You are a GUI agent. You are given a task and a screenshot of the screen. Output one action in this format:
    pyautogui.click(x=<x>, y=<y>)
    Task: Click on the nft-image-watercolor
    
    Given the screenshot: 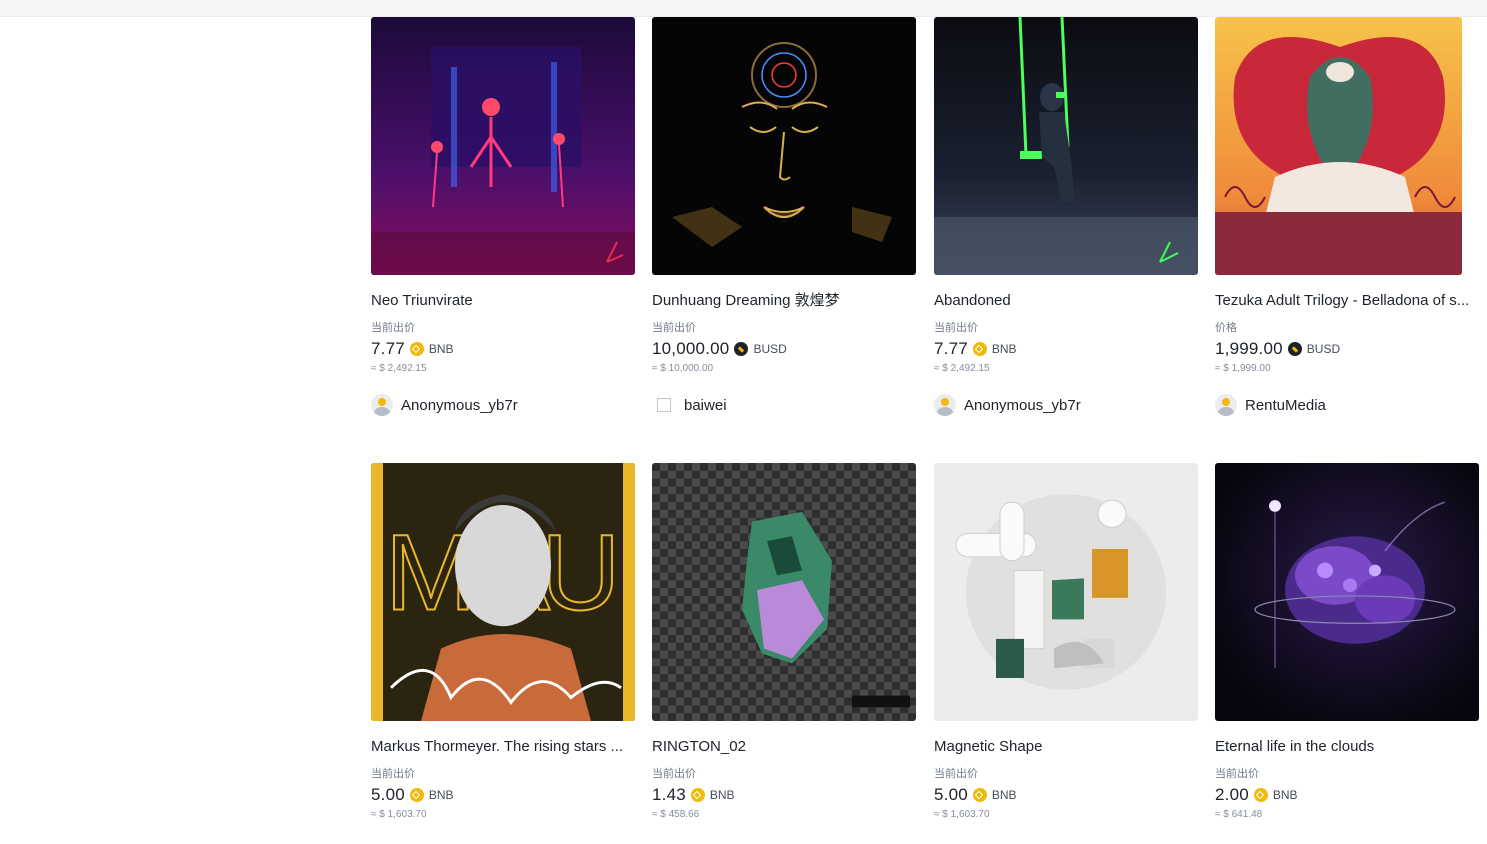 What is the action you would take?
    pyautogui.click(x=1338, y=146)
    